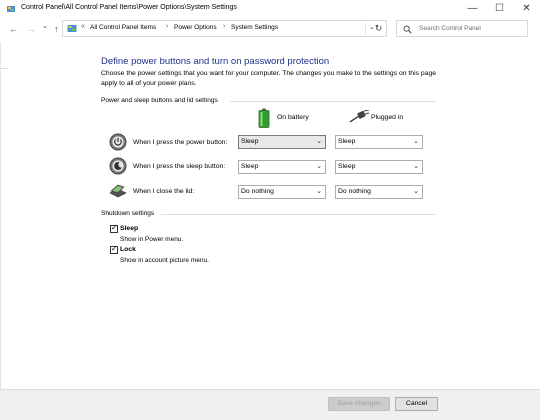  I want to click on maximize-button: ☐, so click(499, 9).